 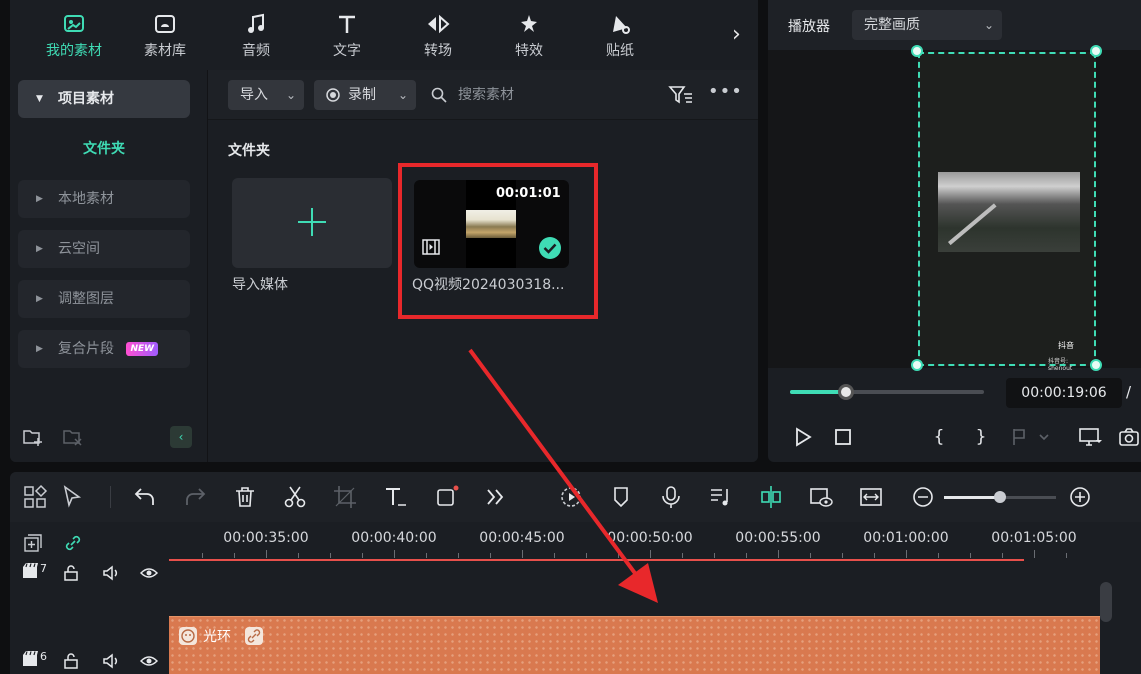 What do you see at coordinates (295, 497) in the screenshot?
I see `split-button` at bounding box center [295, 497].